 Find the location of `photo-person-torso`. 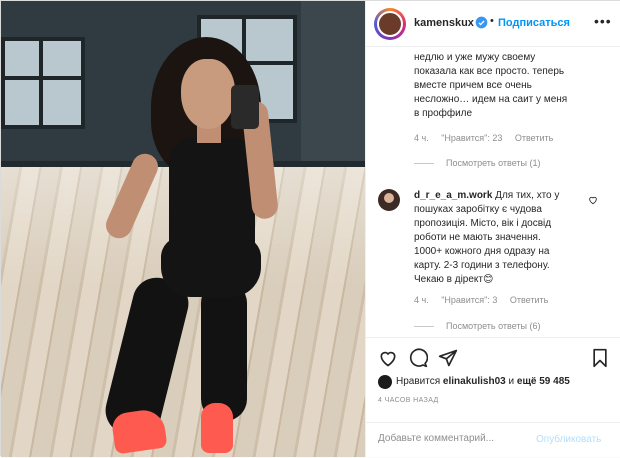

photo-person-torso is located at coordinates (212, 197).